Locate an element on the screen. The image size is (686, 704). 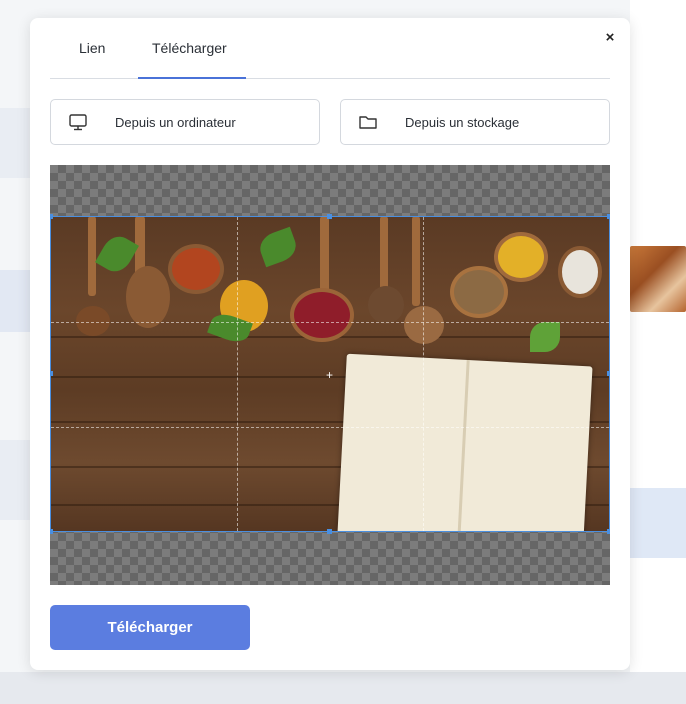
background-panel is located at coordinates (658, 352).